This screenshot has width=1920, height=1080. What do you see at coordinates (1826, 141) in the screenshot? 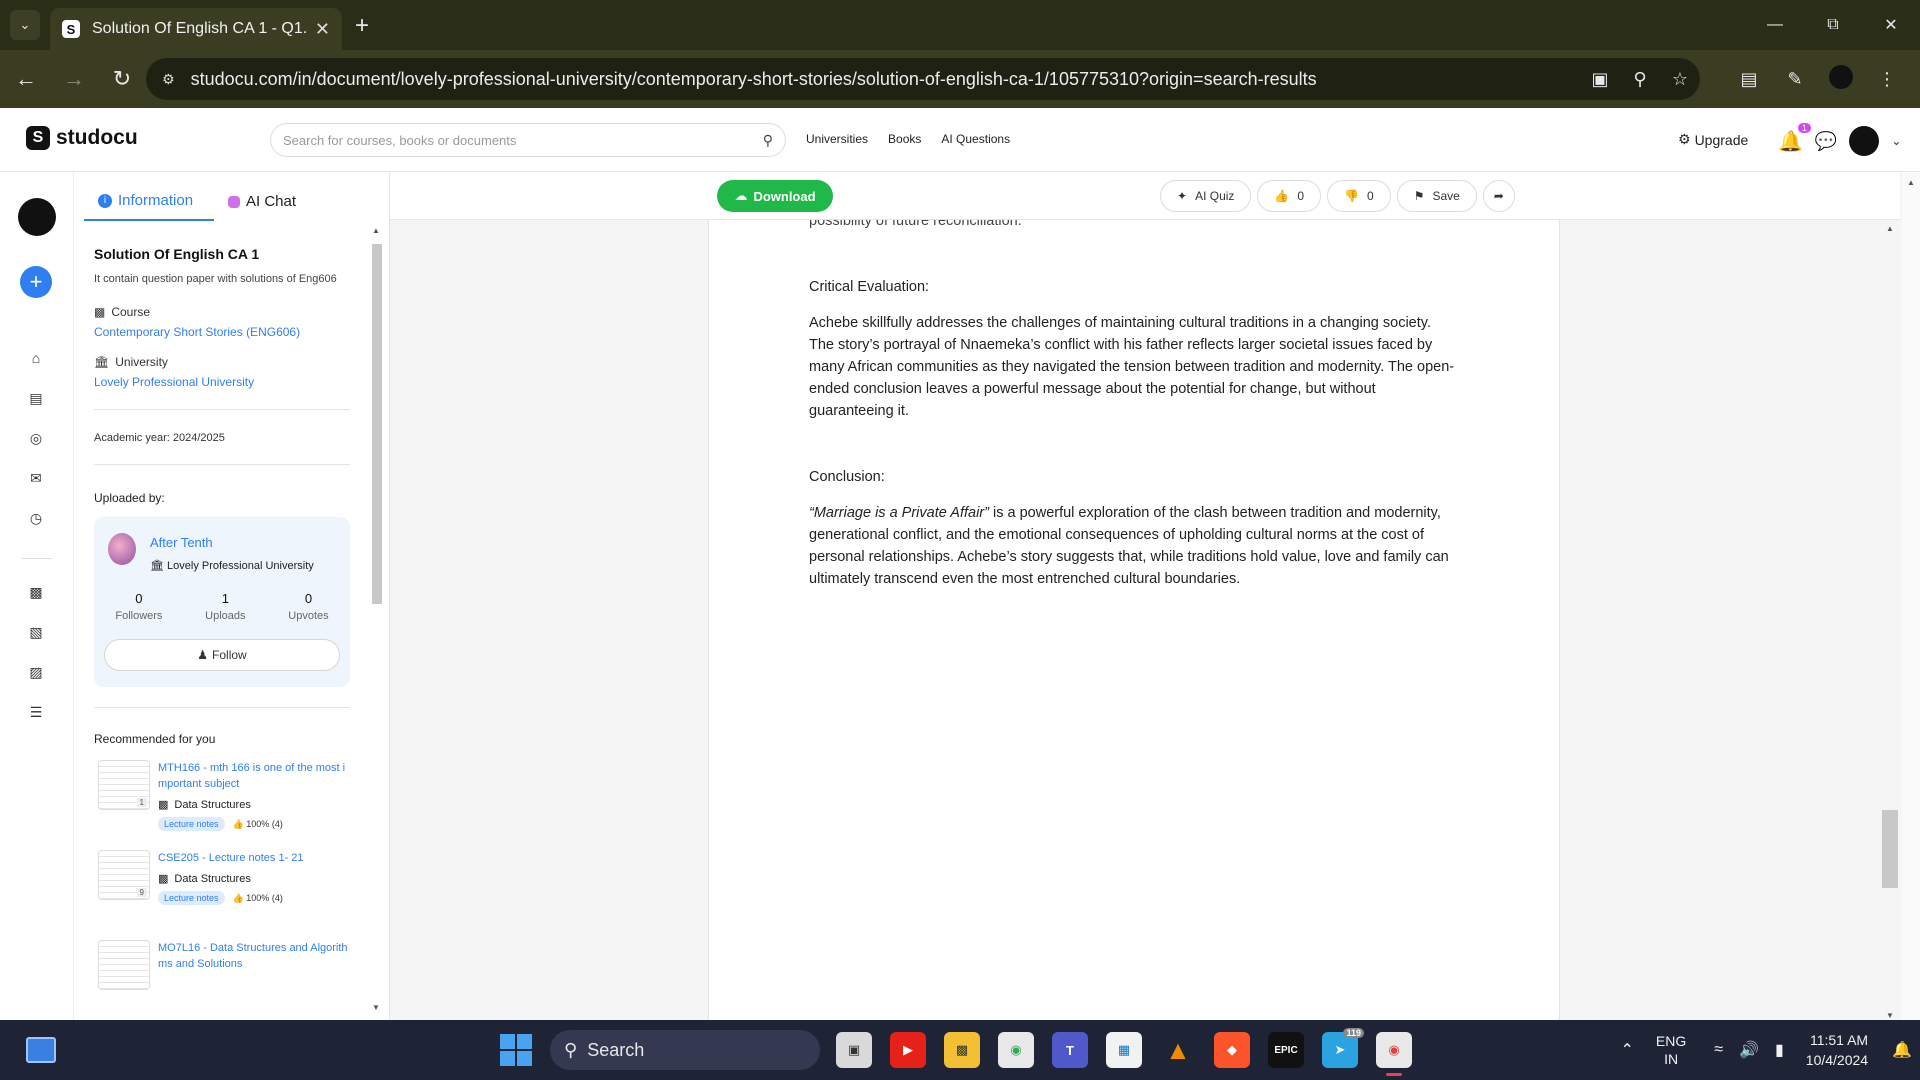
I see `messages-icon: 💬` at bounding box center [1826, 141].